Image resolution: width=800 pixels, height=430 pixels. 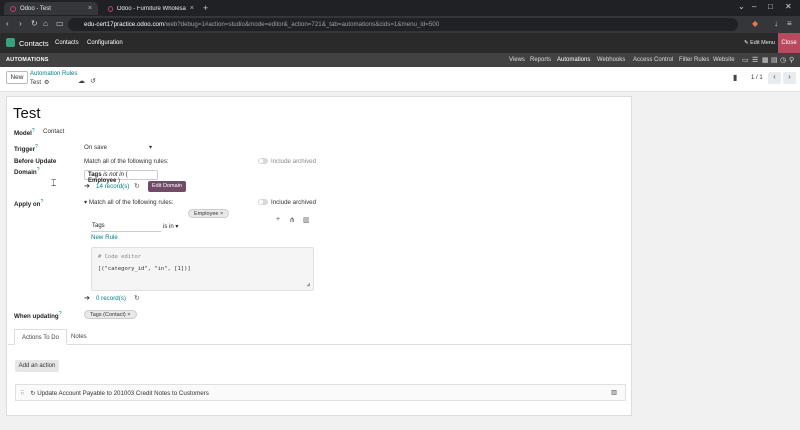 I want to click on downloads-icon: ↓, so click(x=776, y=23).